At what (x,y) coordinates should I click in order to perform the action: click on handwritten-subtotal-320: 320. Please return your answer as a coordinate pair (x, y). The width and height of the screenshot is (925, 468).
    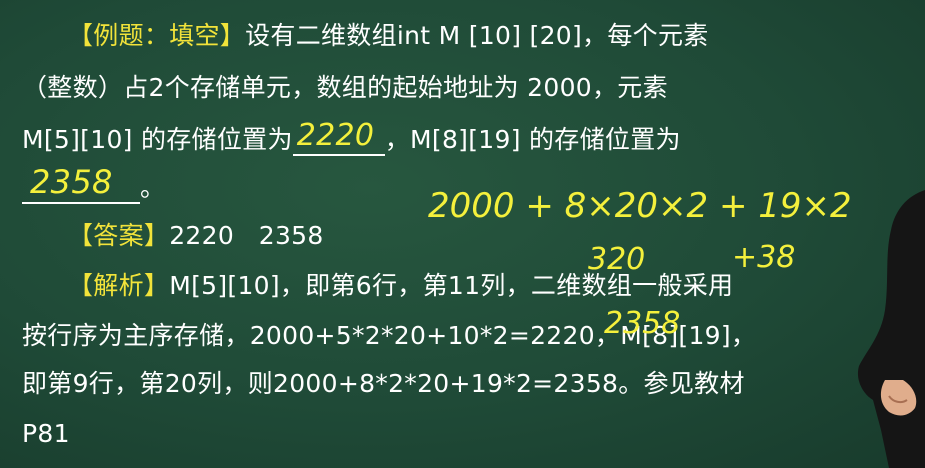
    Looking at the image, I should click on (617, 259).